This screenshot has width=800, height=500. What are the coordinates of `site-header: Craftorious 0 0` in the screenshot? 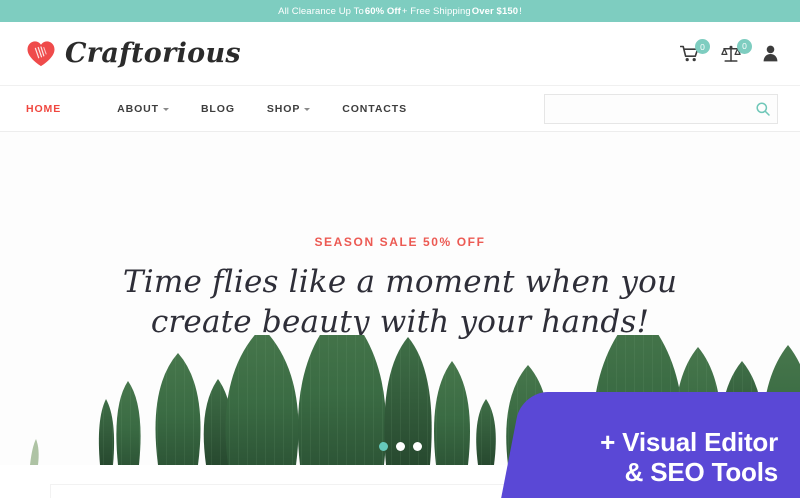 It's located at (400, 53).